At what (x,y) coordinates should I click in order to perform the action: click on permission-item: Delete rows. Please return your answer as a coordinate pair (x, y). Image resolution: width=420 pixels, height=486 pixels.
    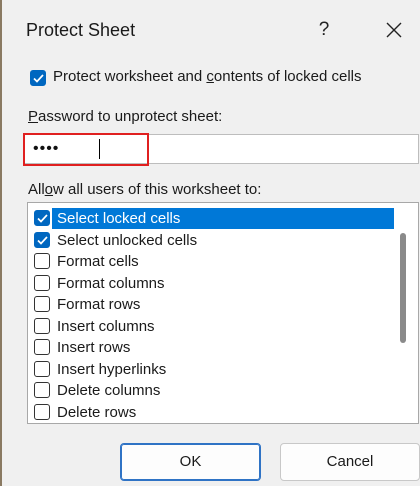
    Looking at the image, I should click on (212, 412).